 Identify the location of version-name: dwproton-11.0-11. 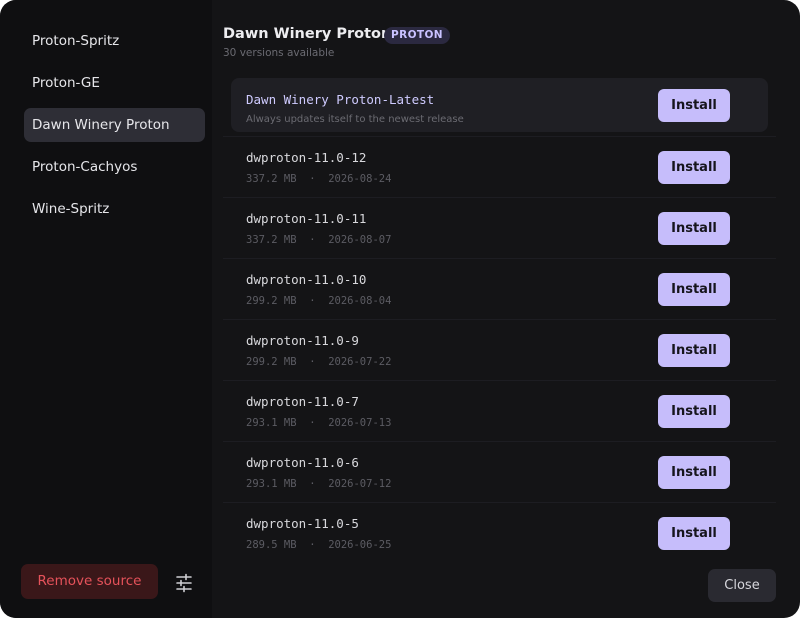
(306, 218).